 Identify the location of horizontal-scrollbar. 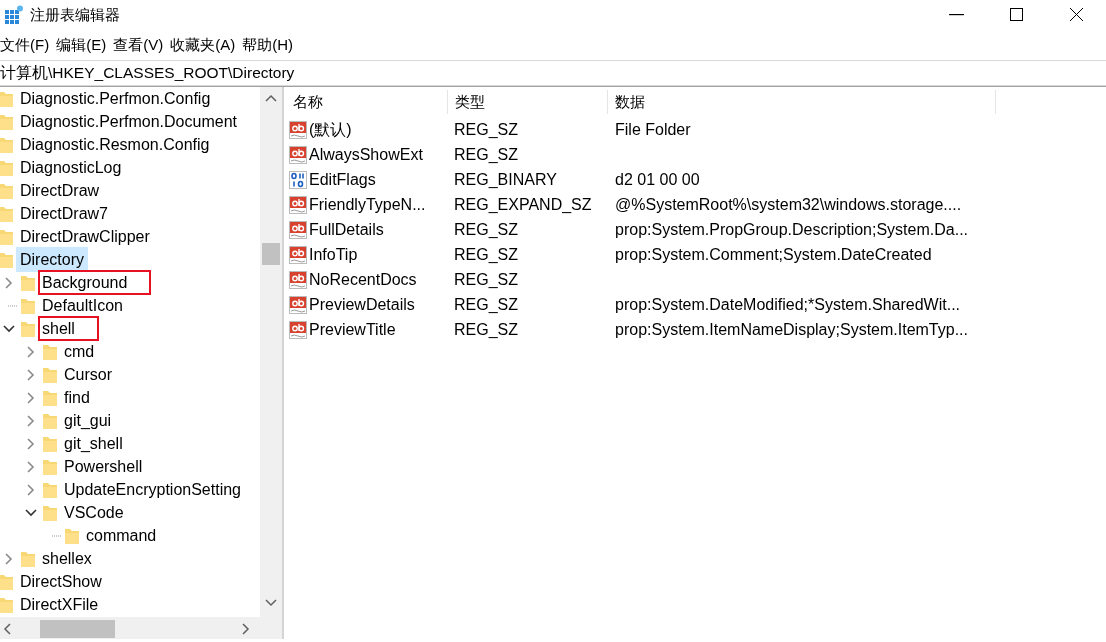
(141, 628).